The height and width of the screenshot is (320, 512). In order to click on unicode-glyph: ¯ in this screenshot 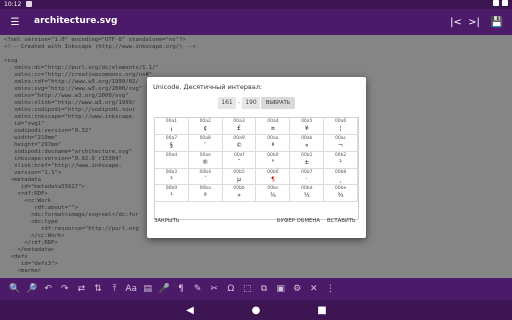, I will do `click(239, 162)`.